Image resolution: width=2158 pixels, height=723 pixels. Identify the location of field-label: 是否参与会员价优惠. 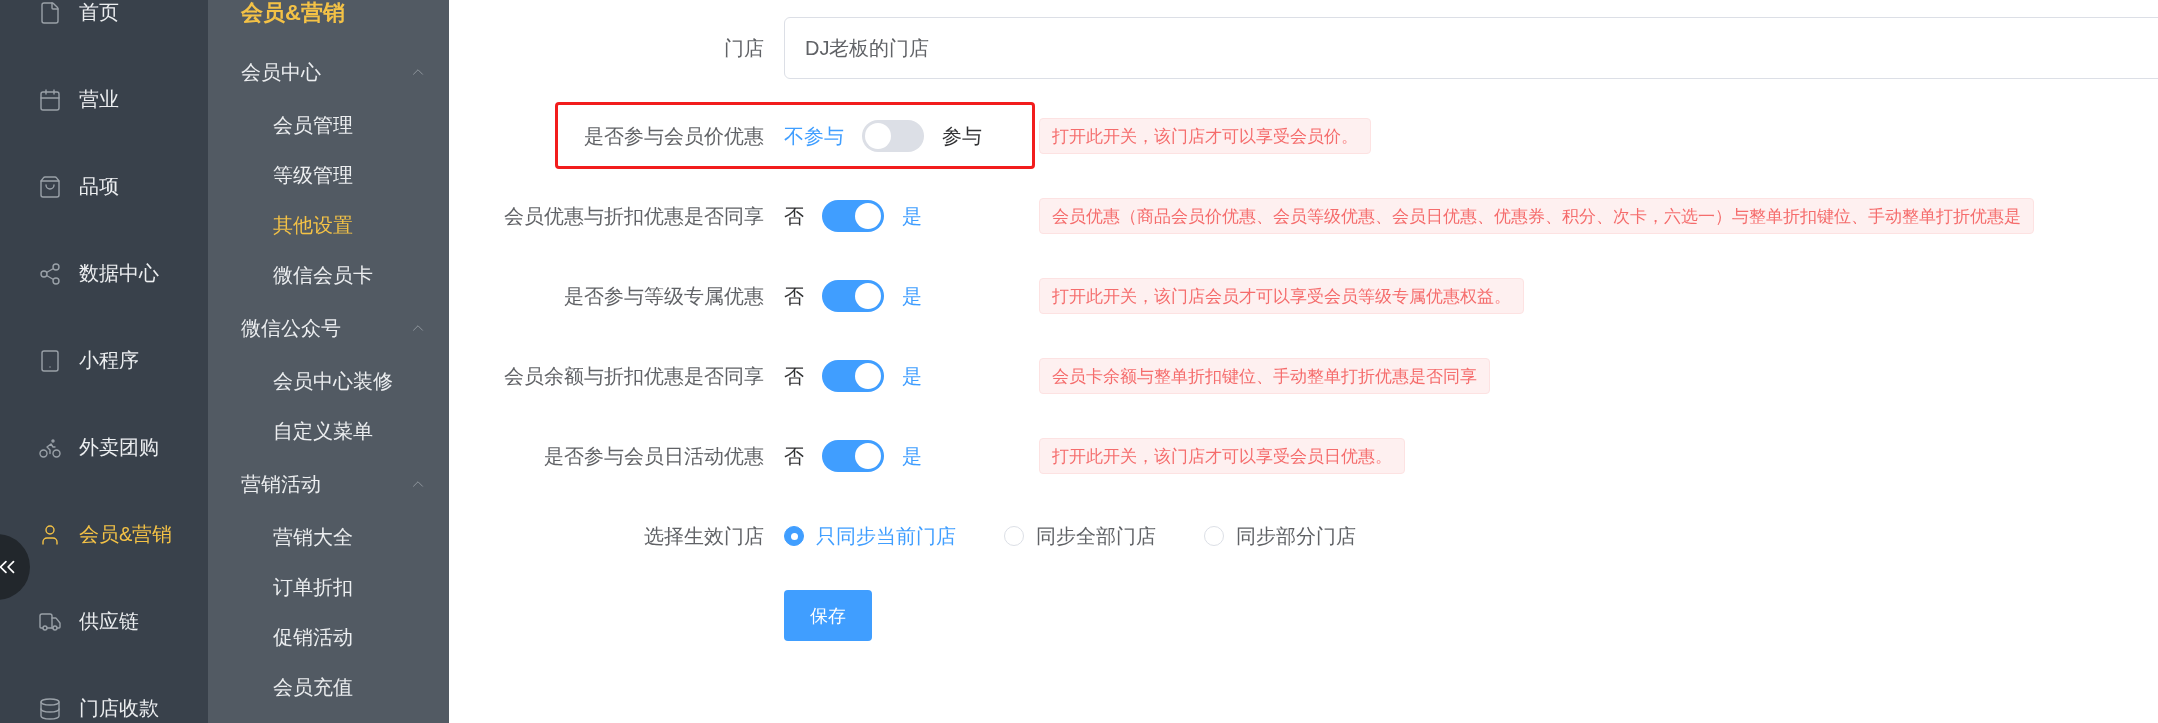
(674, 136).